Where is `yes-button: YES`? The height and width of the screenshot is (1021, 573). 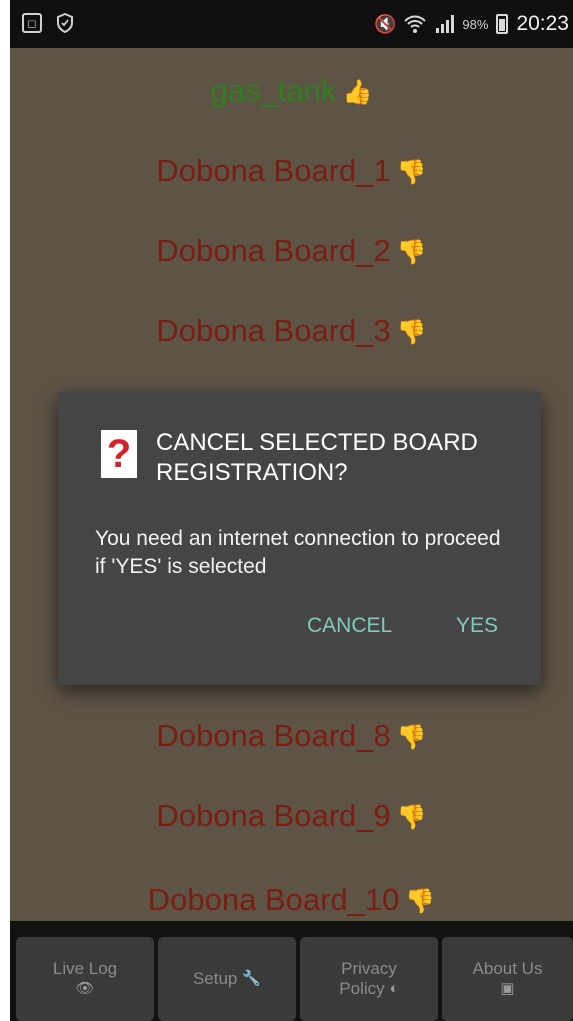 yes-button: YES is located at coordinates (477, 626).